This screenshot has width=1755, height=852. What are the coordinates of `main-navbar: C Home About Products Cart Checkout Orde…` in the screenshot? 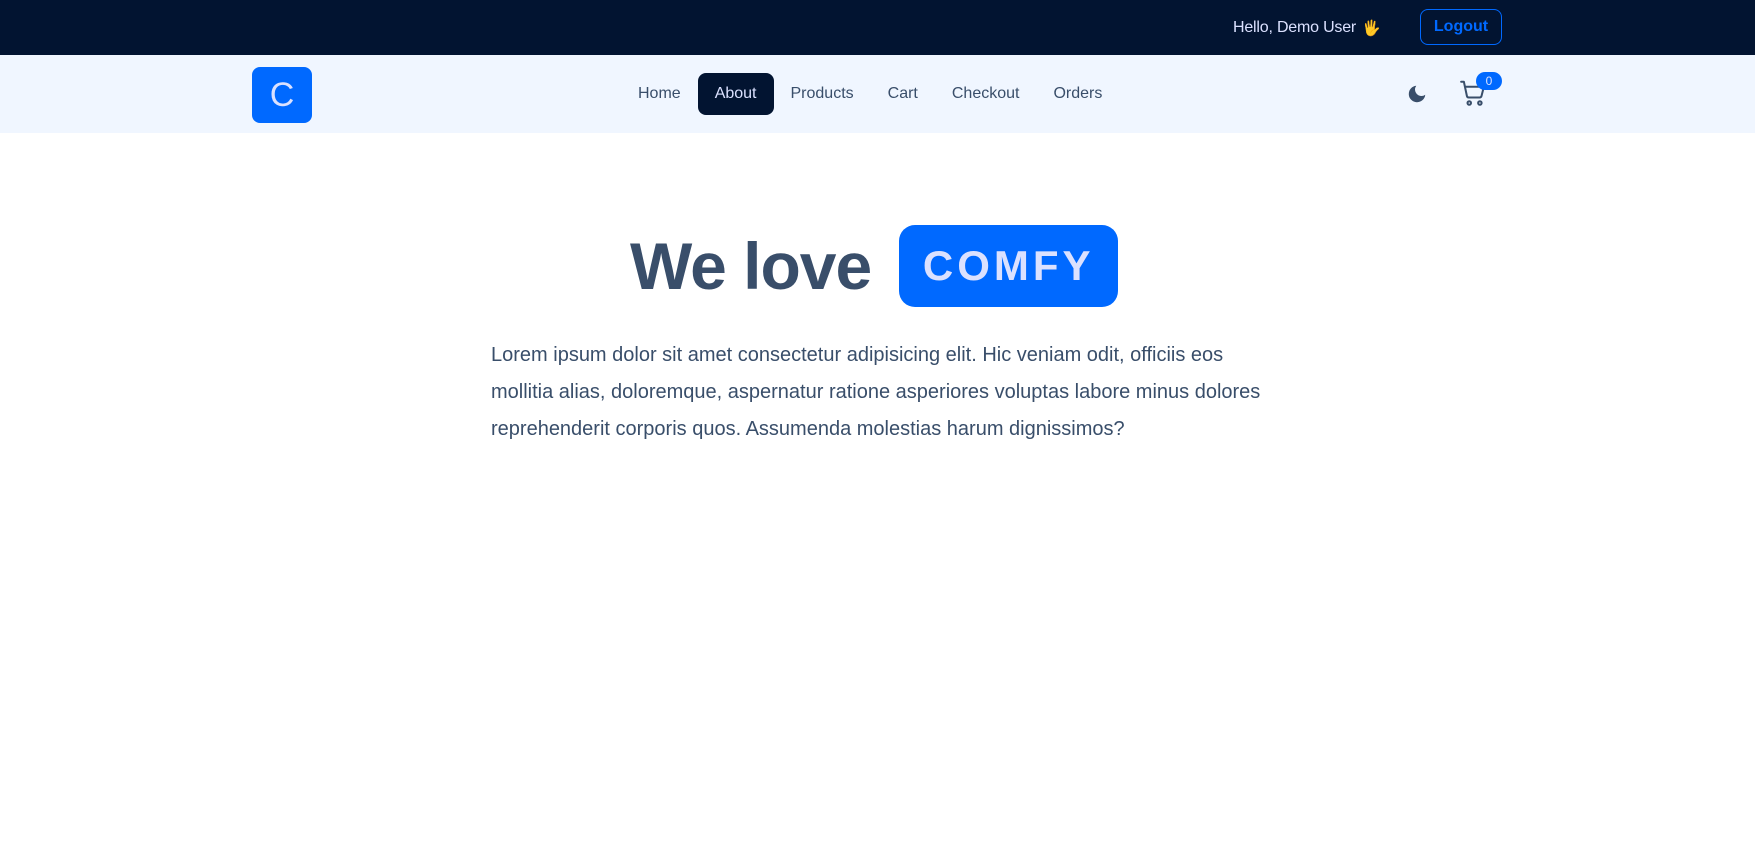 It's located at (877, 94).